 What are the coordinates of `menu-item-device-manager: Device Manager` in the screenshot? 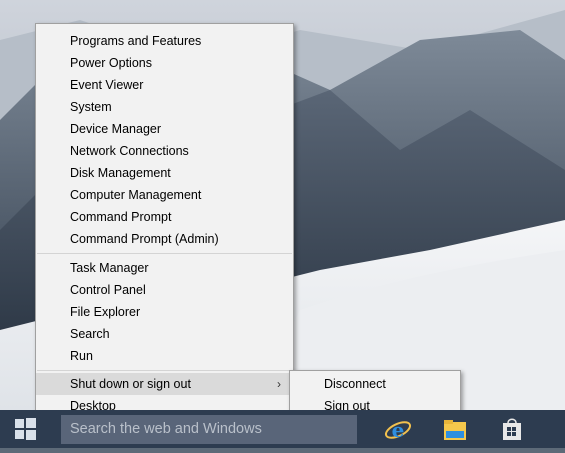 It's located at (164, 129).